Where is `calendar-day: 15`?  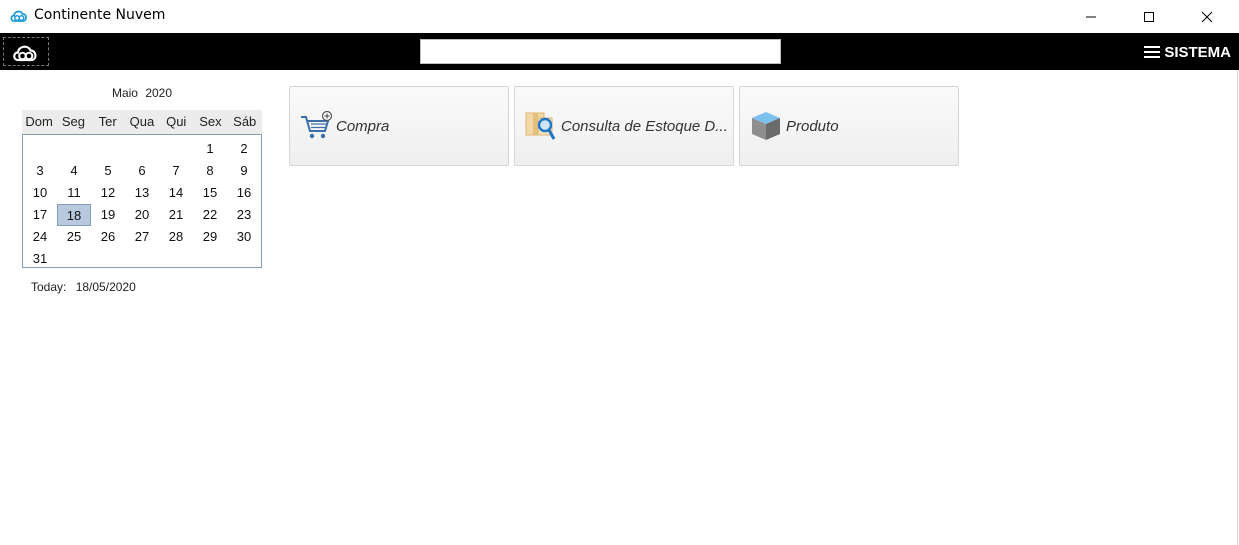 calendar-day: 15 is located at coordinates (210, 193).